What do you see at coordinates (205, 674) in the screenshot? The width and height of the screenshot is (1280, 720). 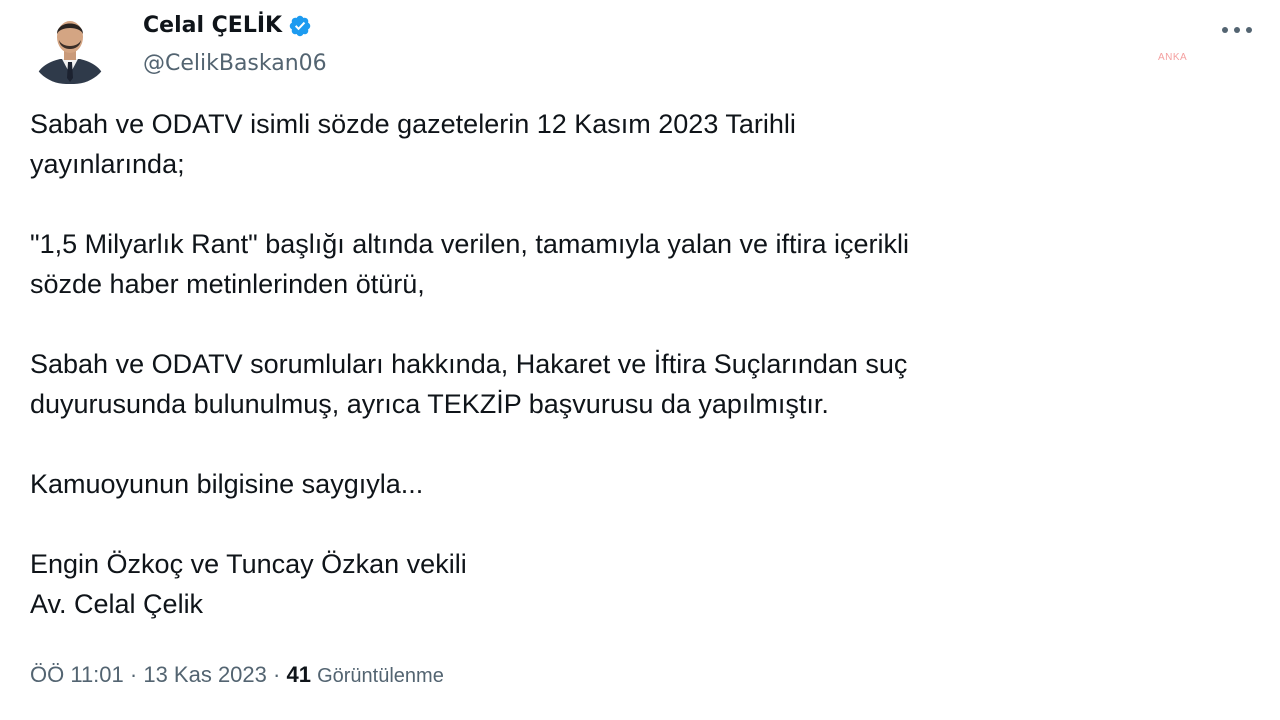 I see `tweet-date: 13 Kas 2023` at bounding box center [205, 674].